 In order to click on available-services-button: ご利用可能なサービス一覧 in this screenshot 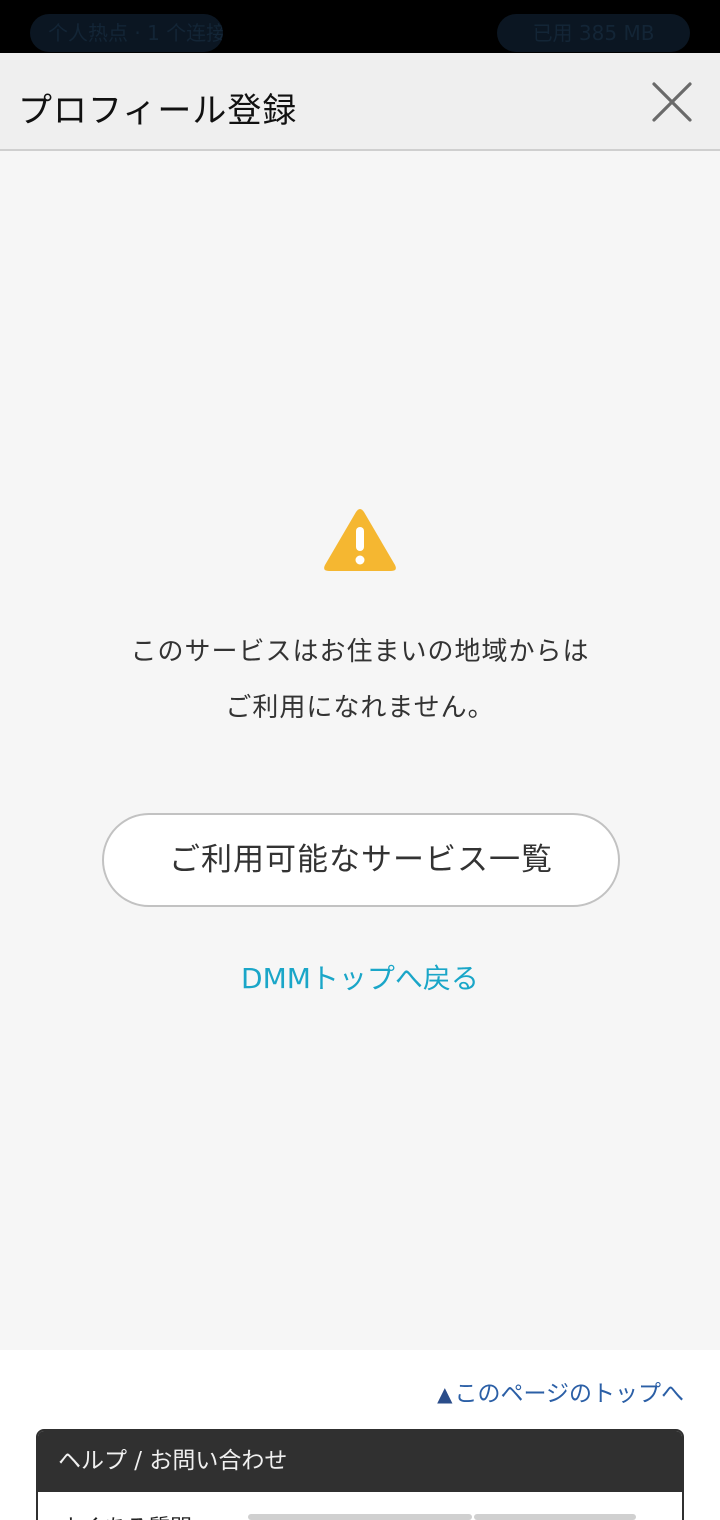, I will do `click(361, 860)`.